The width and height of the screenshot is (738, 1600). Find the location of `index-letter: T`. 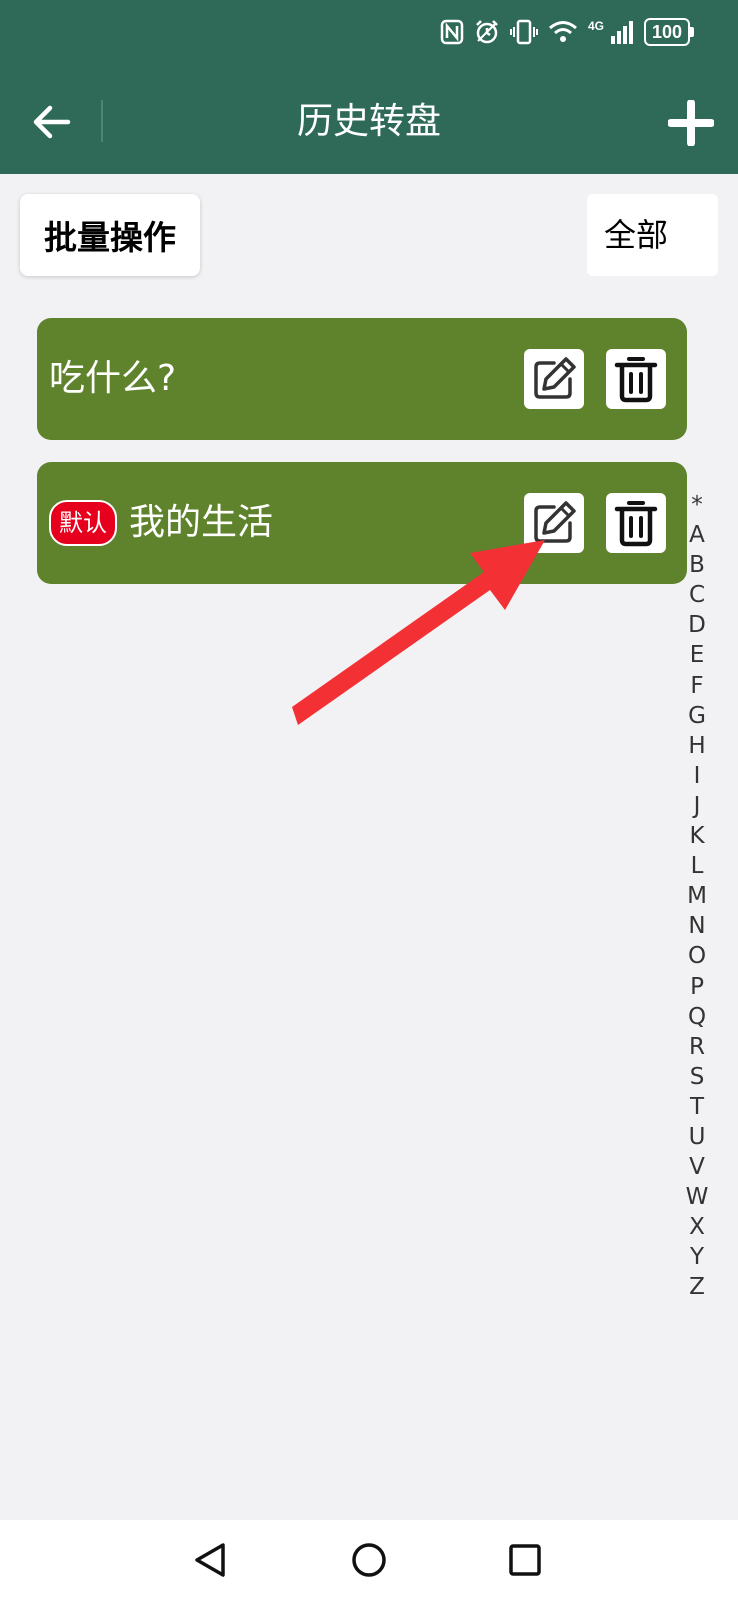

index-letter: T is located at coordinates (697, 1107).